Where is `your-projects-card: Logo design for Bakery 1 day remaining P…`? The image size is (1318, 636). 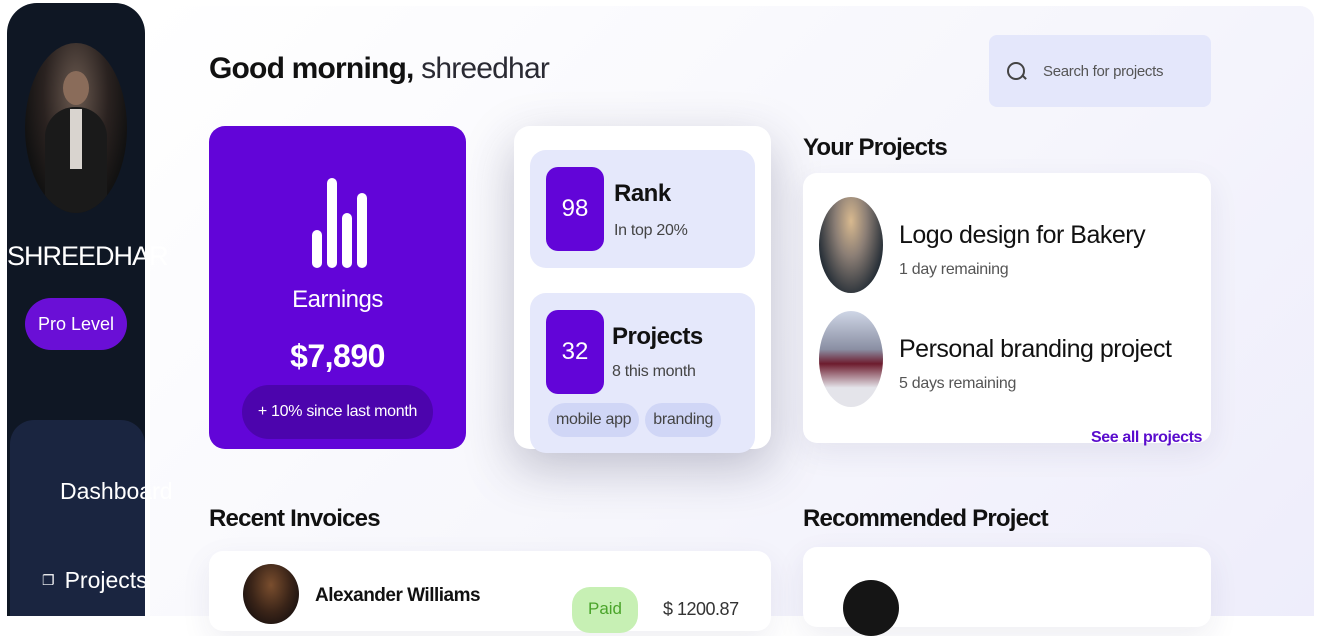 your-projects-card: Logo design for Bakery 1 day remaining P… is located at coordinates (1007, 308).